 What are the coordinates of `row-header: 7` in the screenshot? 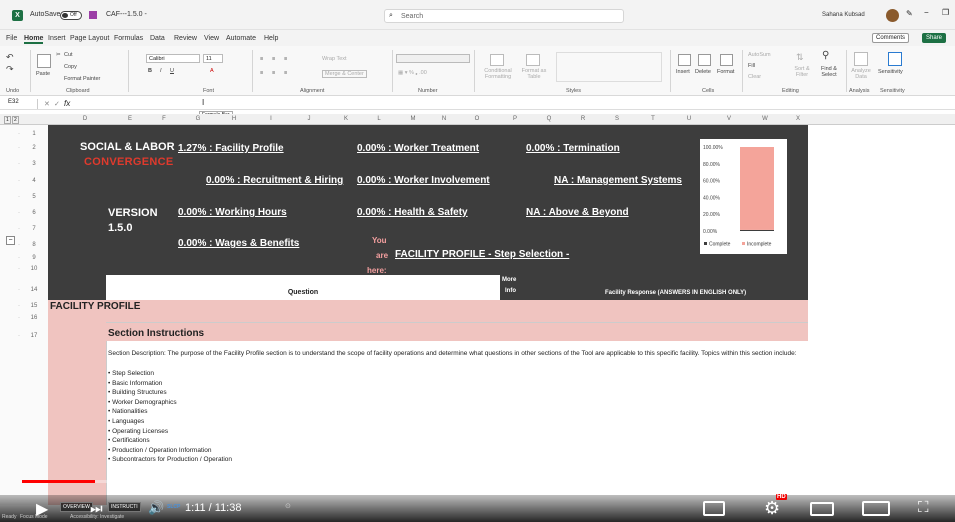 It's located at (34, 229).